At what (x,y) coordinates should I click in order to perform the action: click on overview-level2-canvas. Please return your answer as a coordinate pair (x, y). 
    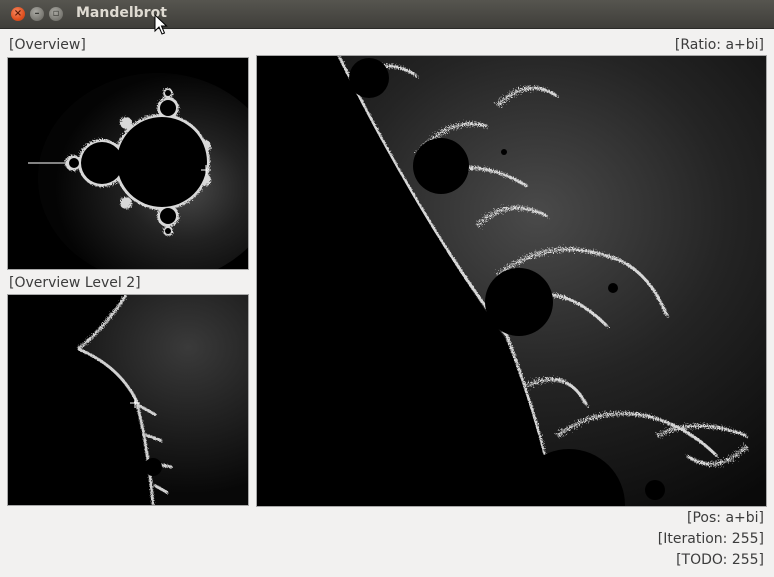
    Looking at the image, I should click on (128, 400).